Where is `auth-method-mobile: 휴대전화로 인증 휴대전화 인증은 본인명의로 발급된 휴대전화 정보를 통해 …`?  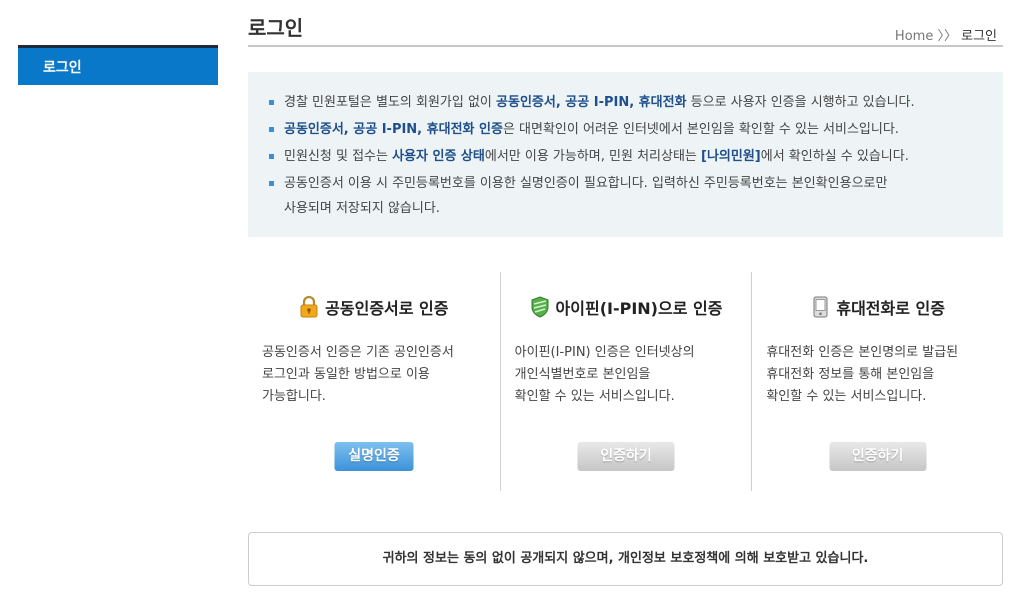 auth-method-mobile: 휴대전화로 인증 휴대전화 인증은 본인명의로 발급된 휴대전화 정보를 통해 … is located at coordinates (877, 381).